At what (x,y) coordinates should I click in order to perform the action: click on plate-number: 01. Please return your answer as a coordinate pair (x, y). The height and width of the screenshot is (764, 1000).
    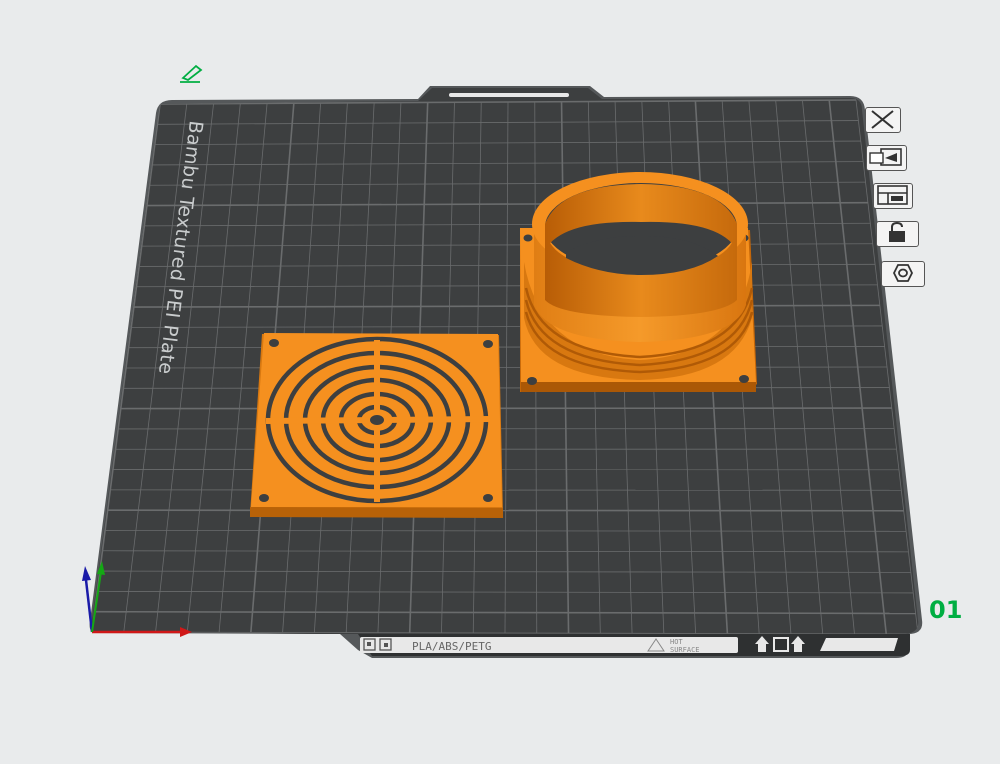
    Looking at the image, I should click on (945, 610).